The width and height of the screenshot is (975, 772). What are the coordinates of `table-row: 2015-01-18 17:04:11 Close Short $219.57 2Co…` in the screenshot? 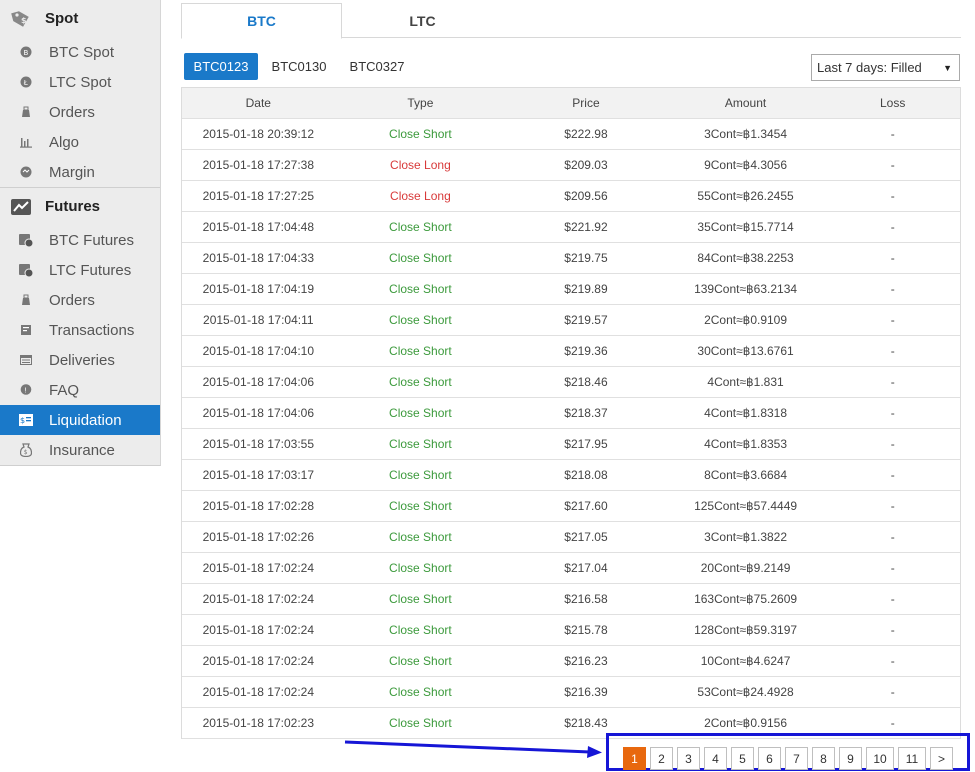 It's located at (571, 320).